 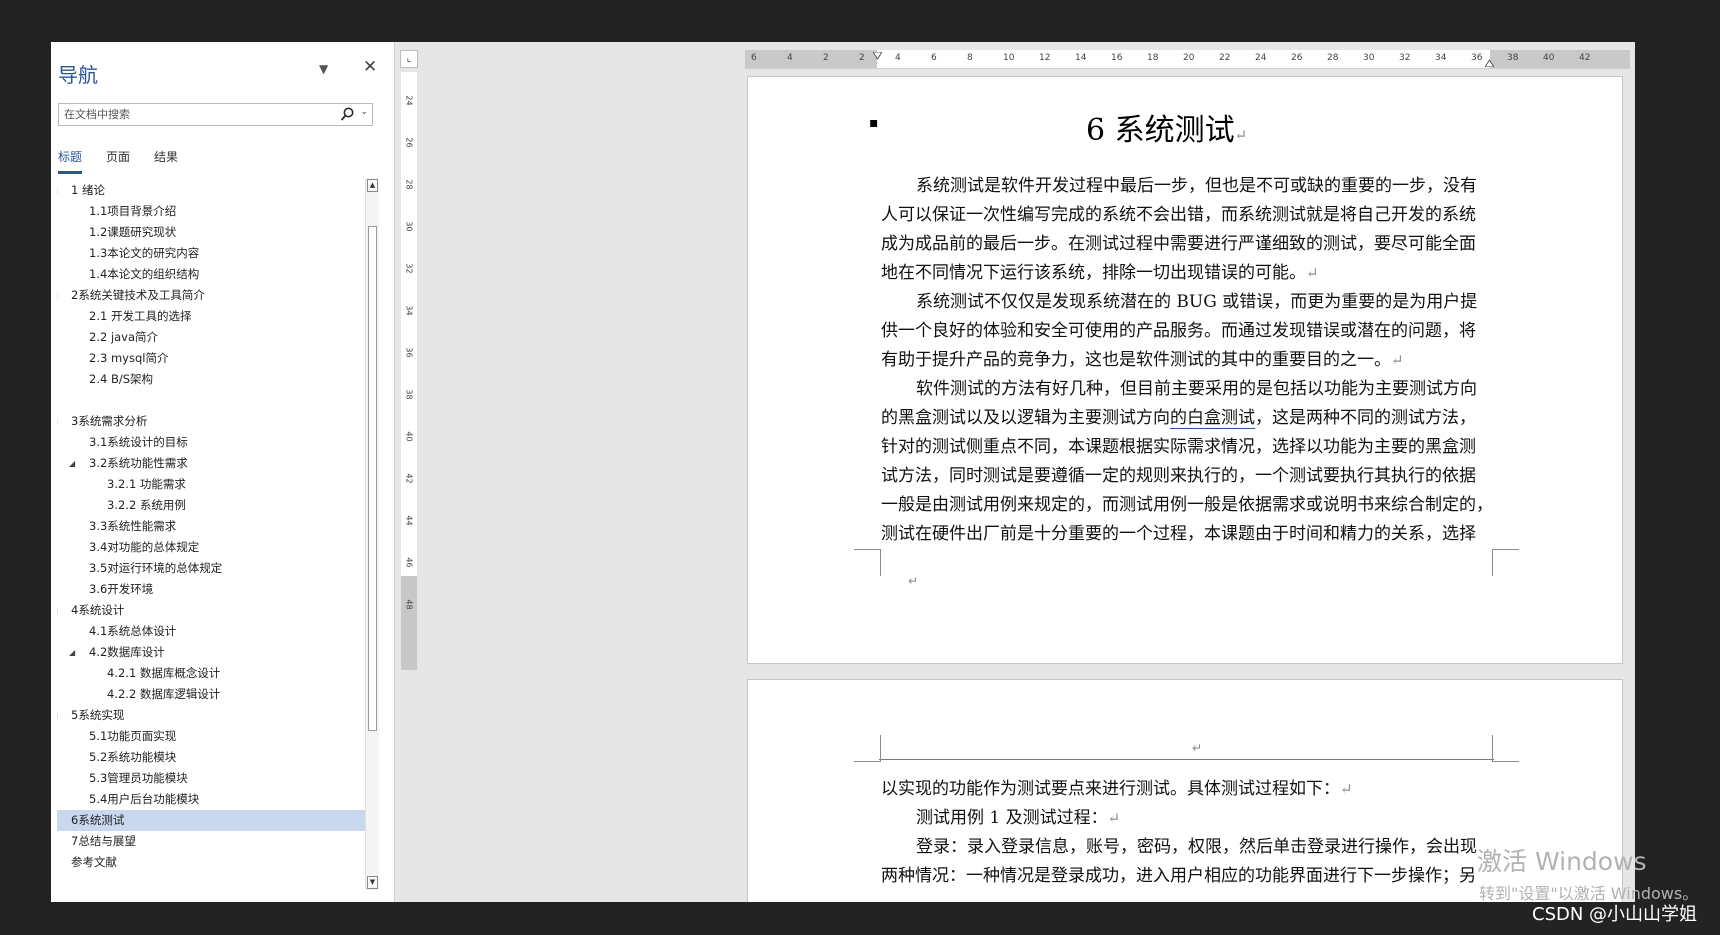 What do you see at coordinates (1196, 844) in the screenshot?
I see `paragraph-line: 登录：录入登录信息，账号，密码，权限，然后单击登录进行操作，会出现` at bounding box center [1196, 844].